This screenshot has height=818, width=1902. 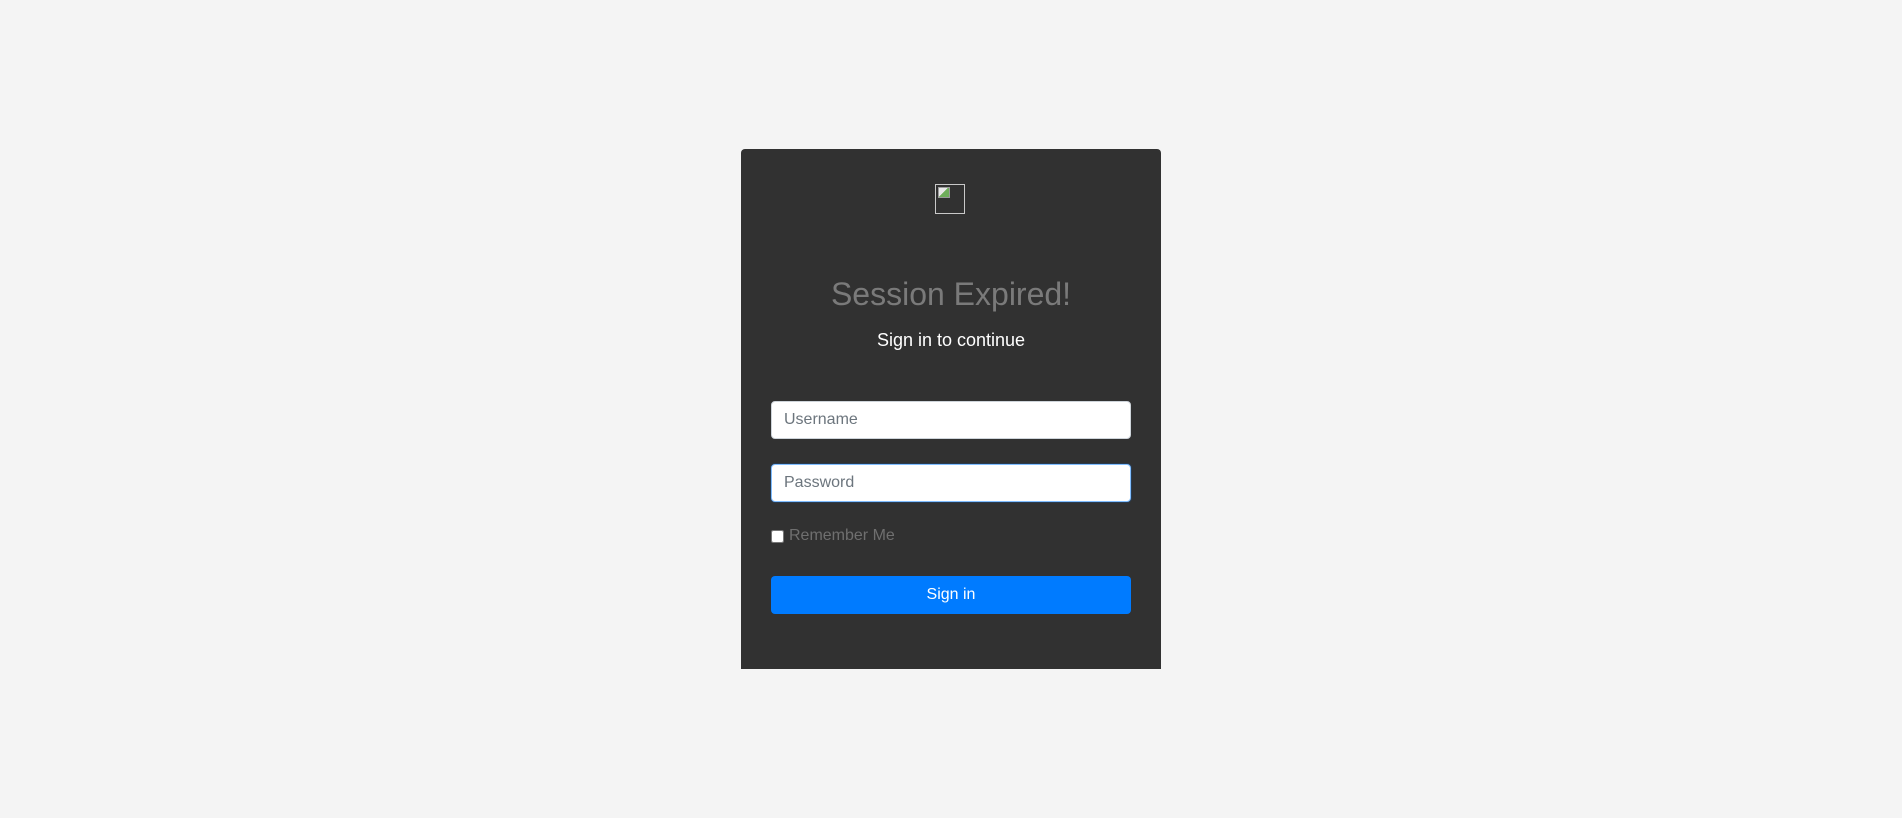 I want to click on remember-me-checkbox, so click(x=777, y=536).